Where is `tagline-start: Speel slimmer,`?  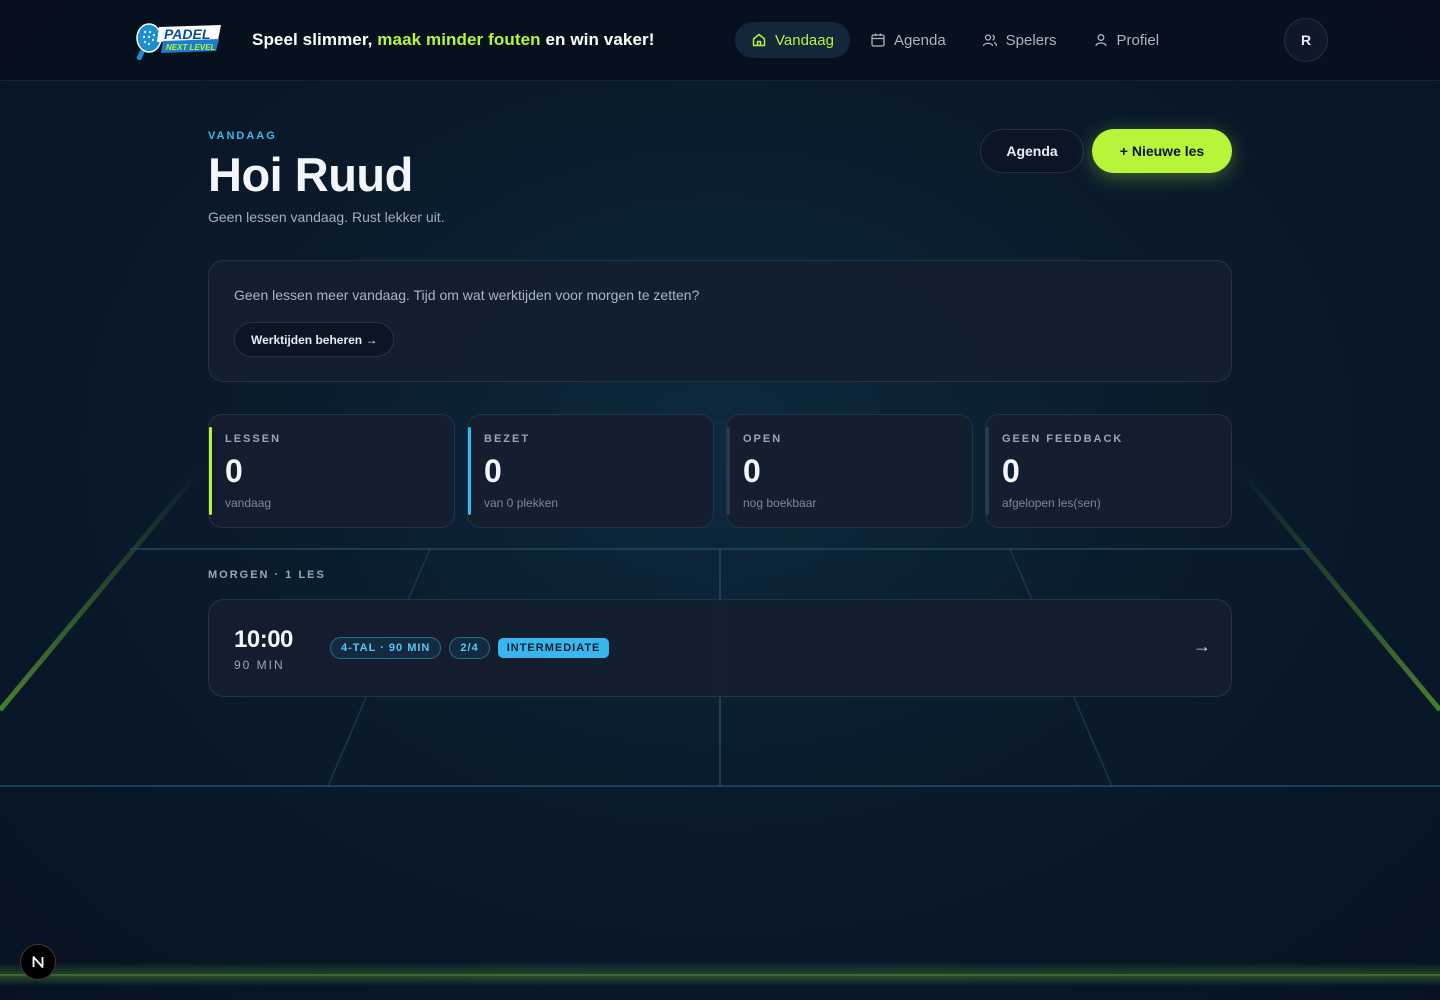 tagline-start: Speel slimmer, is located at coordinates (312, 39).